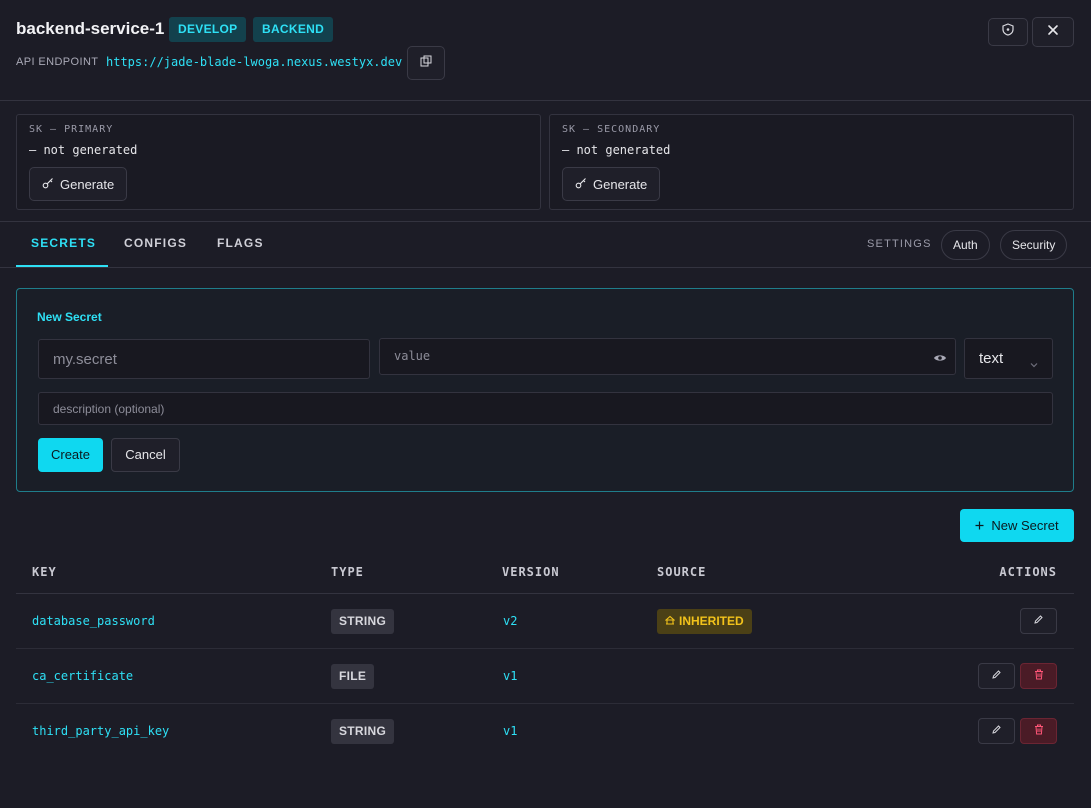  What do you see at coordinates (667, 356) in the screenshot?
I see `secret-value-input: value` at bounding box center [667, 356].